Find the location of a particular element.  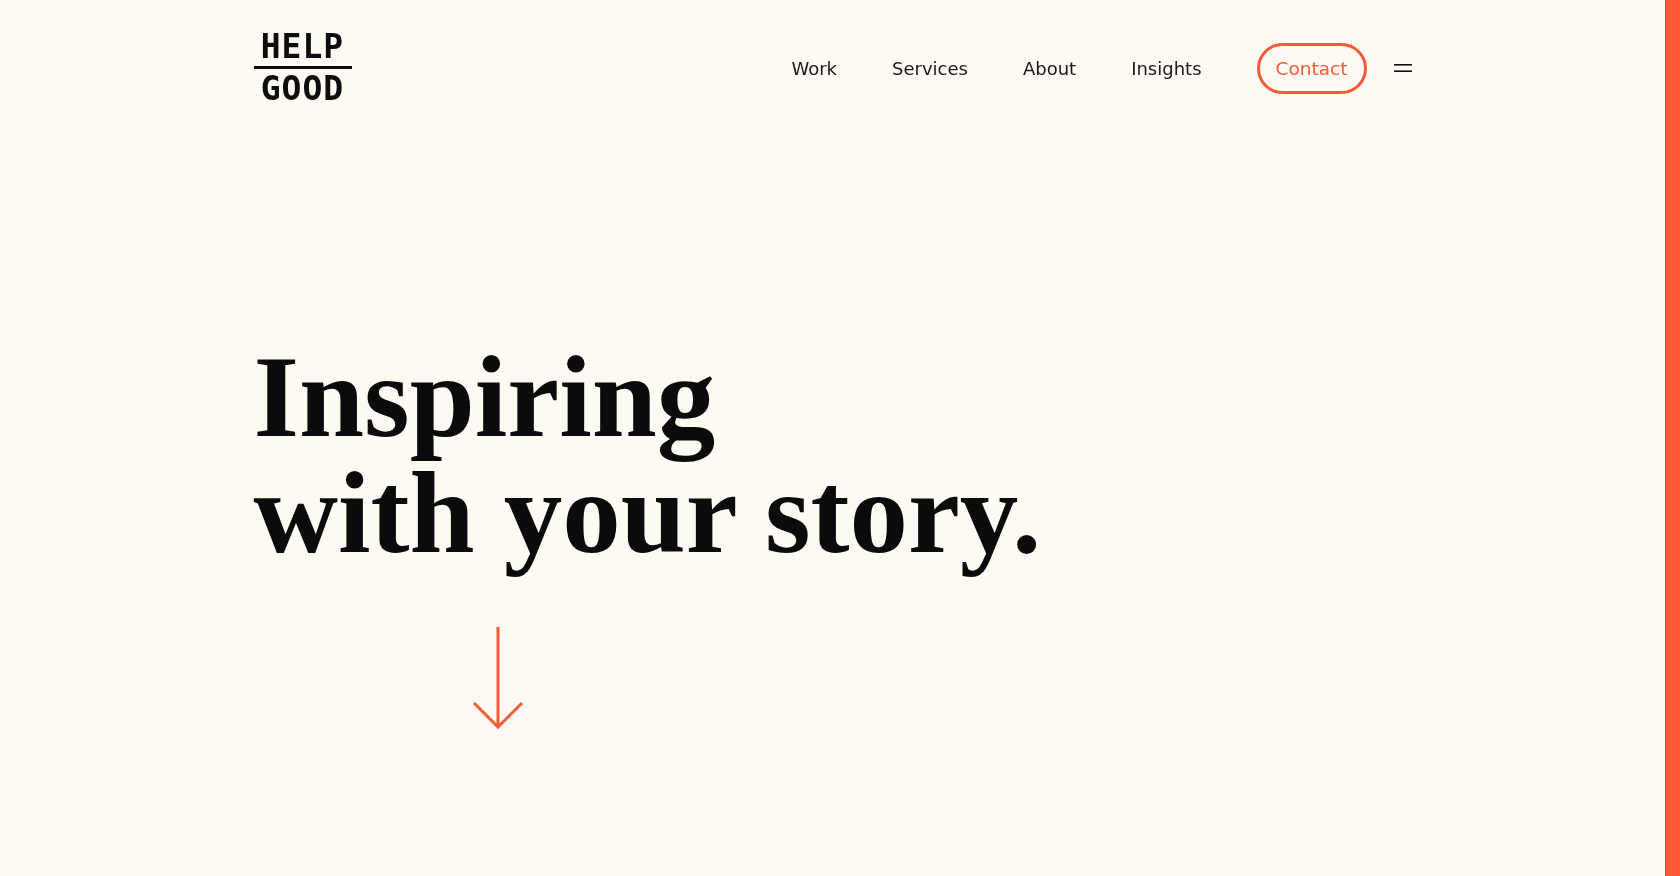

nav-link: Work is located at coordinates (814, 68).